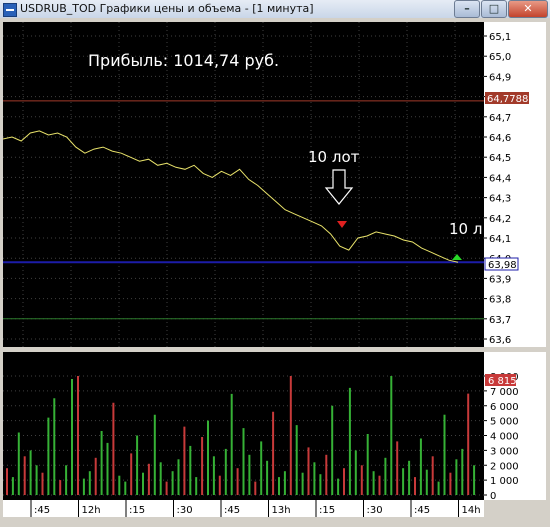  Describe the element at coordinates (500, 158) in the screenshot. I see `price-tick-label: 64,5` at that location.